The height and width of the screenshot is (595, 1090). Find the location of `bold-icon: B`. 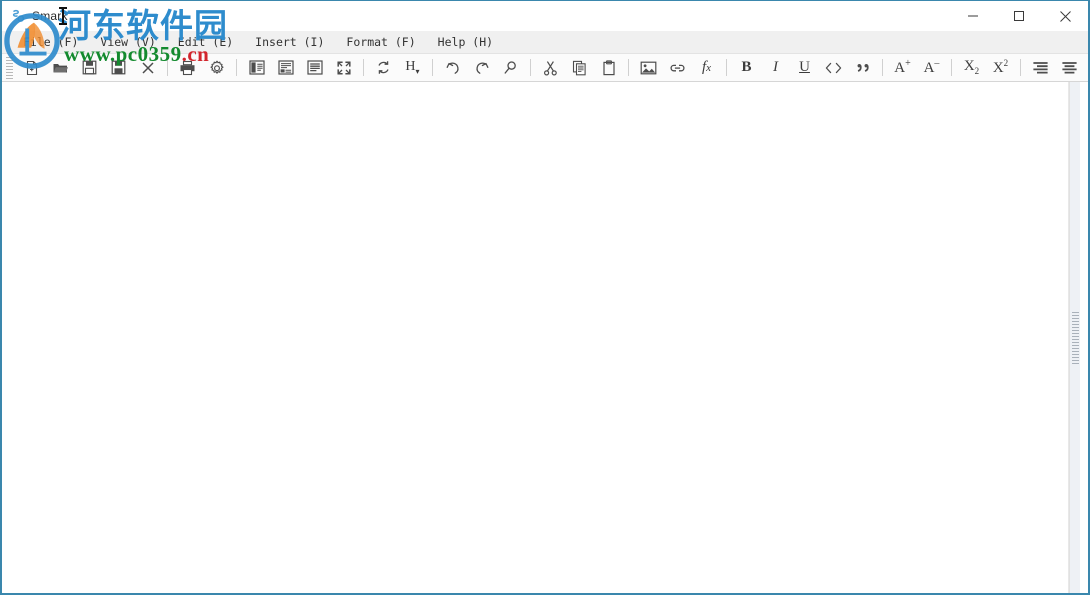

bold-icon: B is located at coordinates (746, 67).